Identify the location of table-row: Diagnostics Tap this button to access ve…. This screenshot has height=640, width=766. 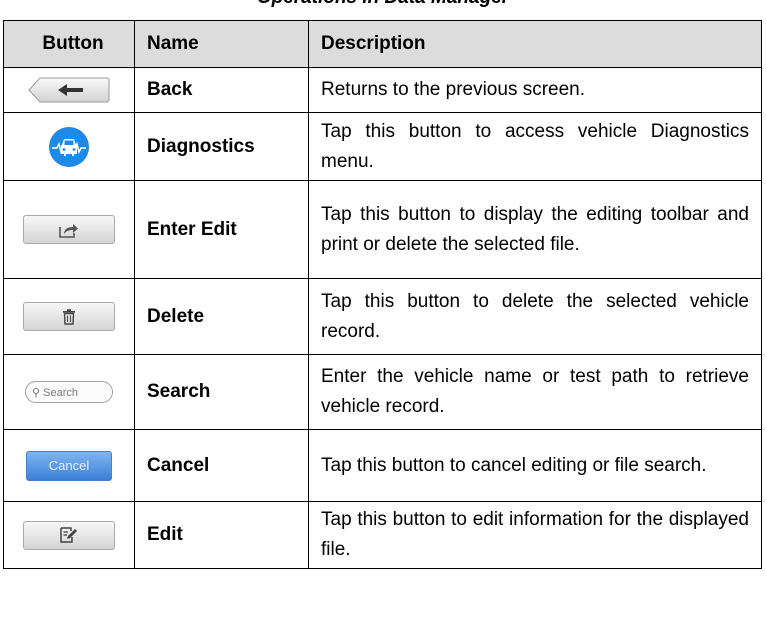
(382, 146).